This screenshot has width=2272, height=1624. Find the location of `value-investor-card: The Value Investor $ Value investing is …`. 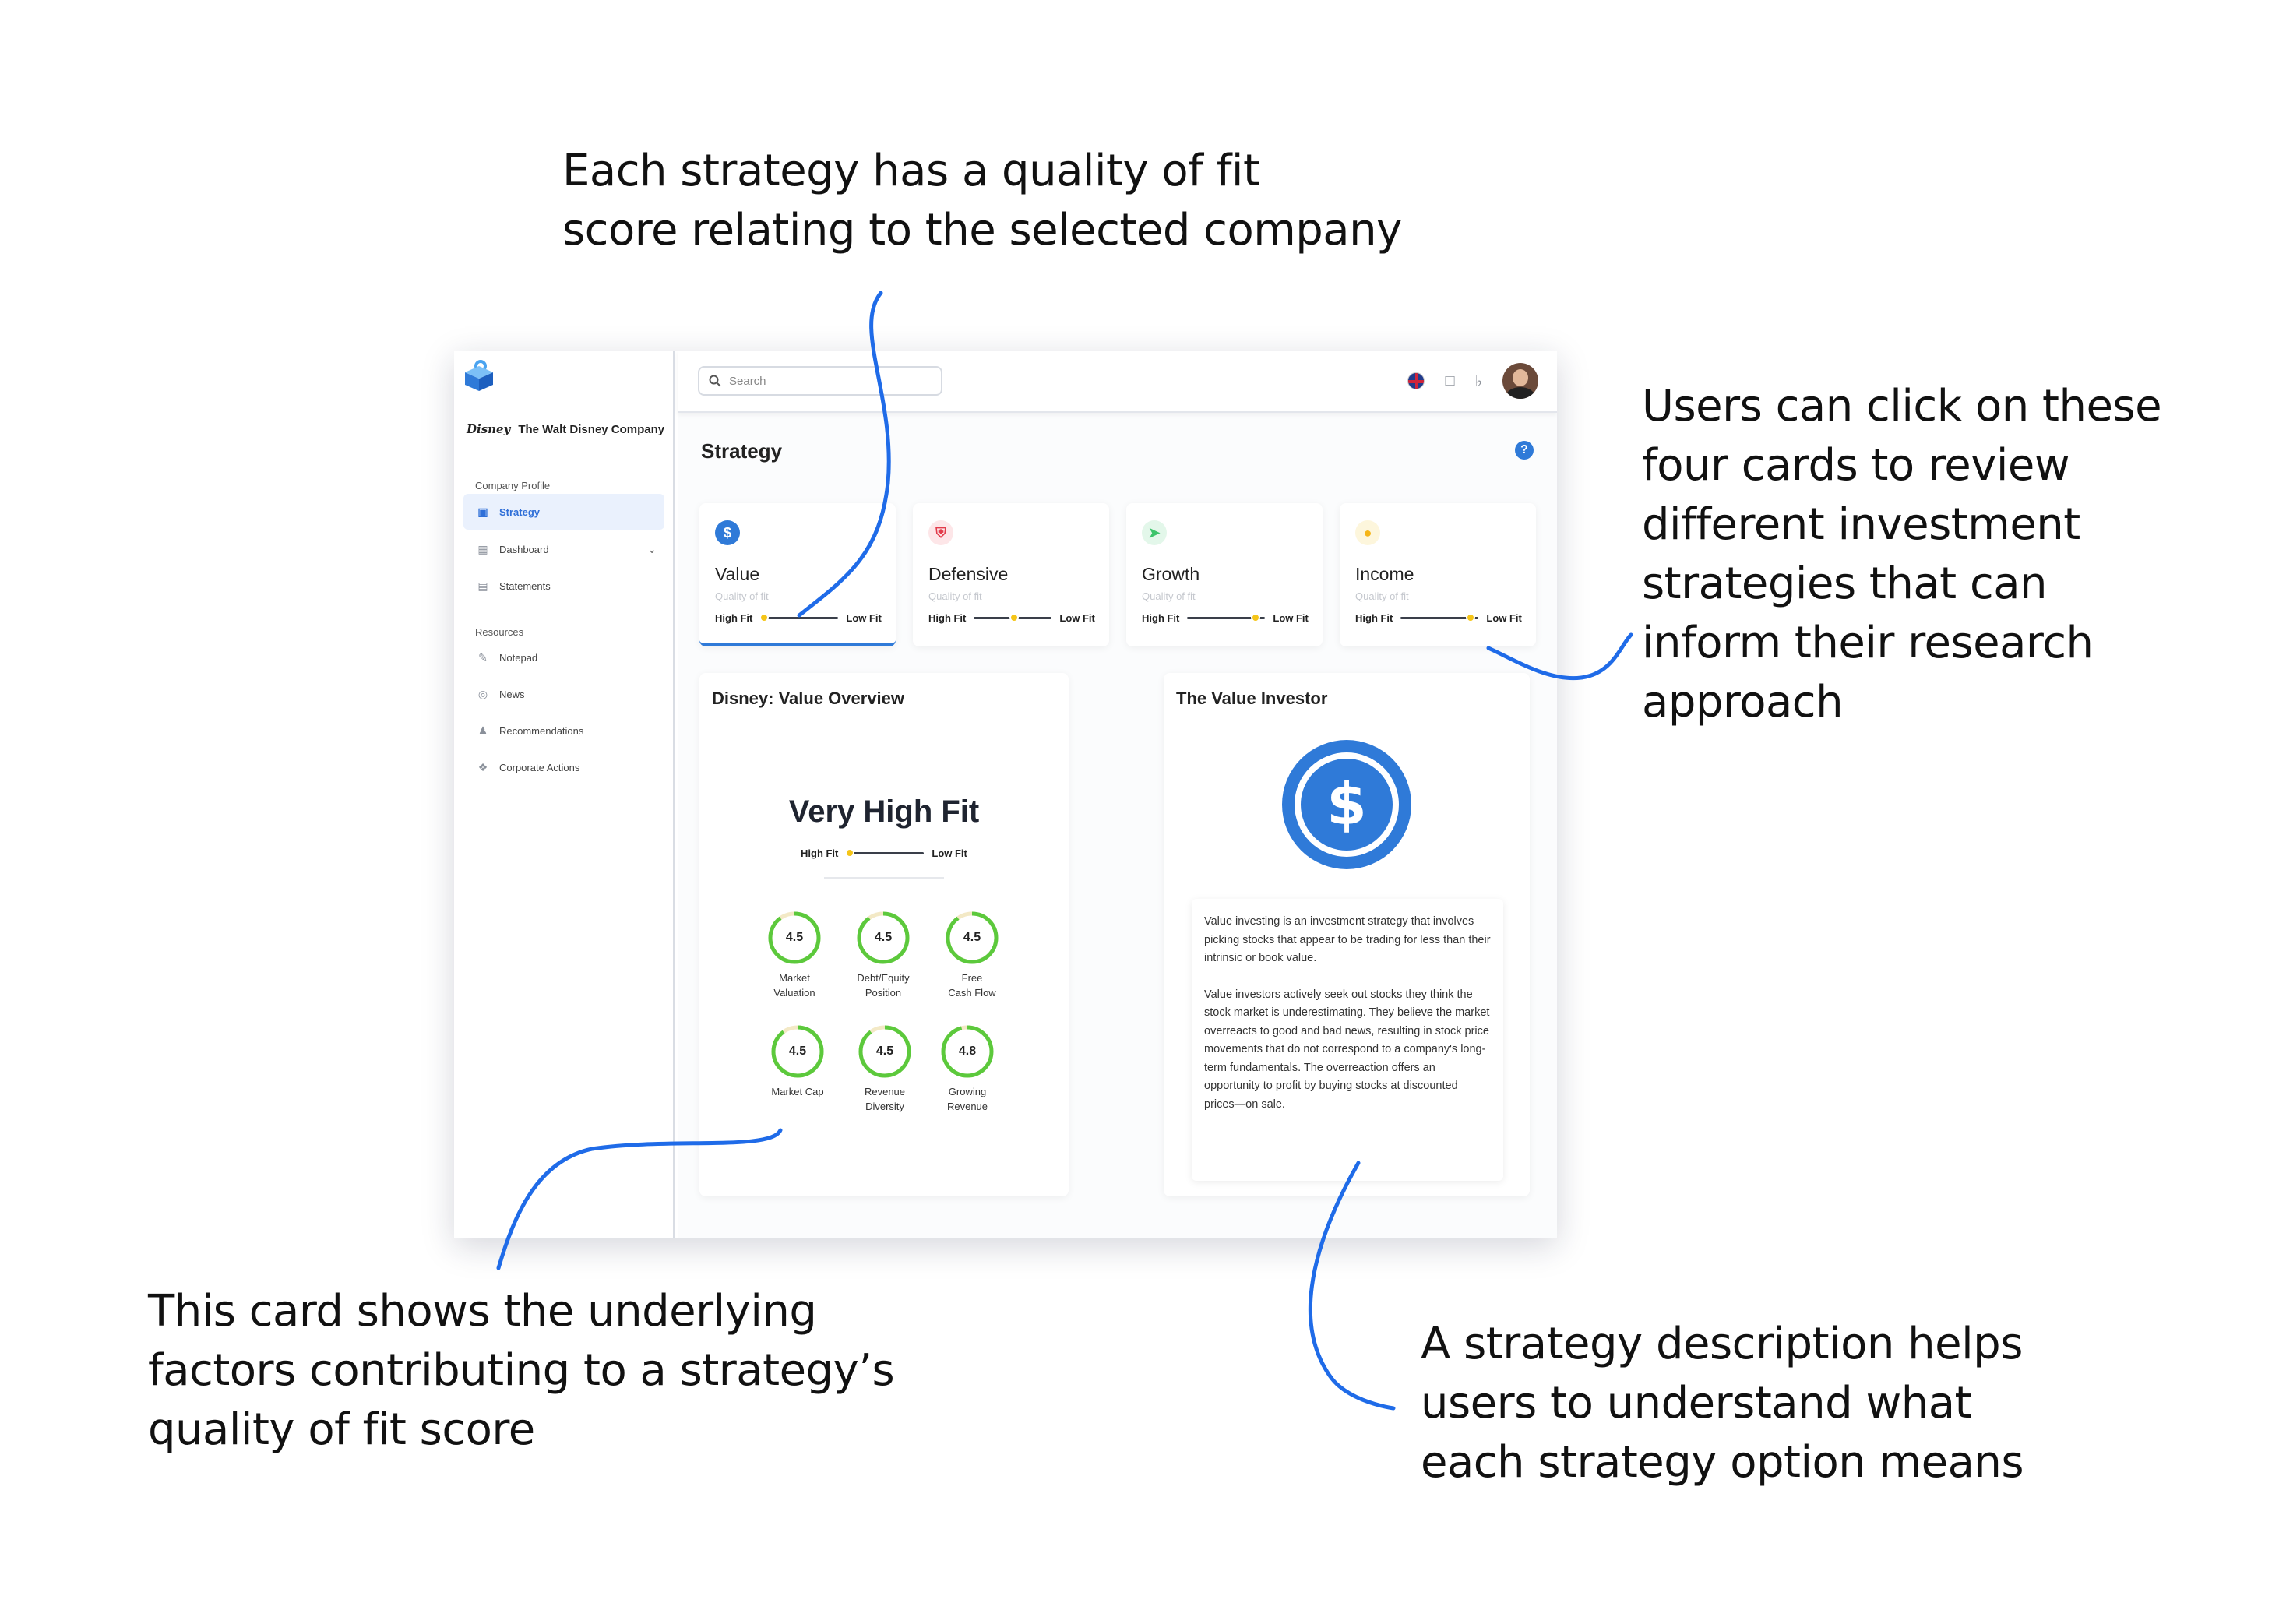

value-investor-card: The Value Investor $ Value investing is … is located at coordinates (1347, 935).